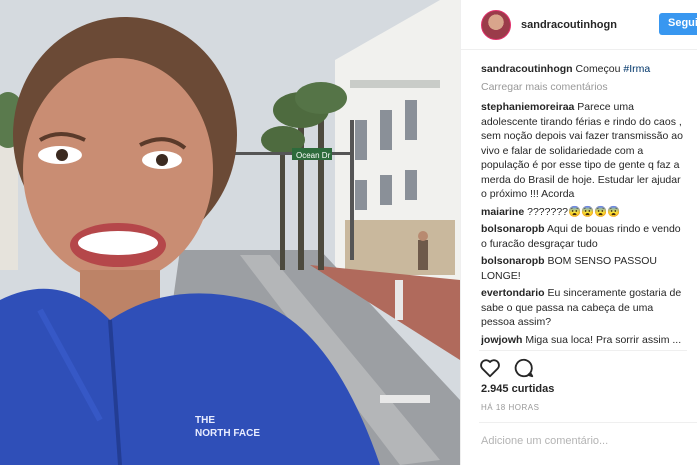 This screenshot has width=697, height=465. I want to click on comment-icon, so click(524, 368).